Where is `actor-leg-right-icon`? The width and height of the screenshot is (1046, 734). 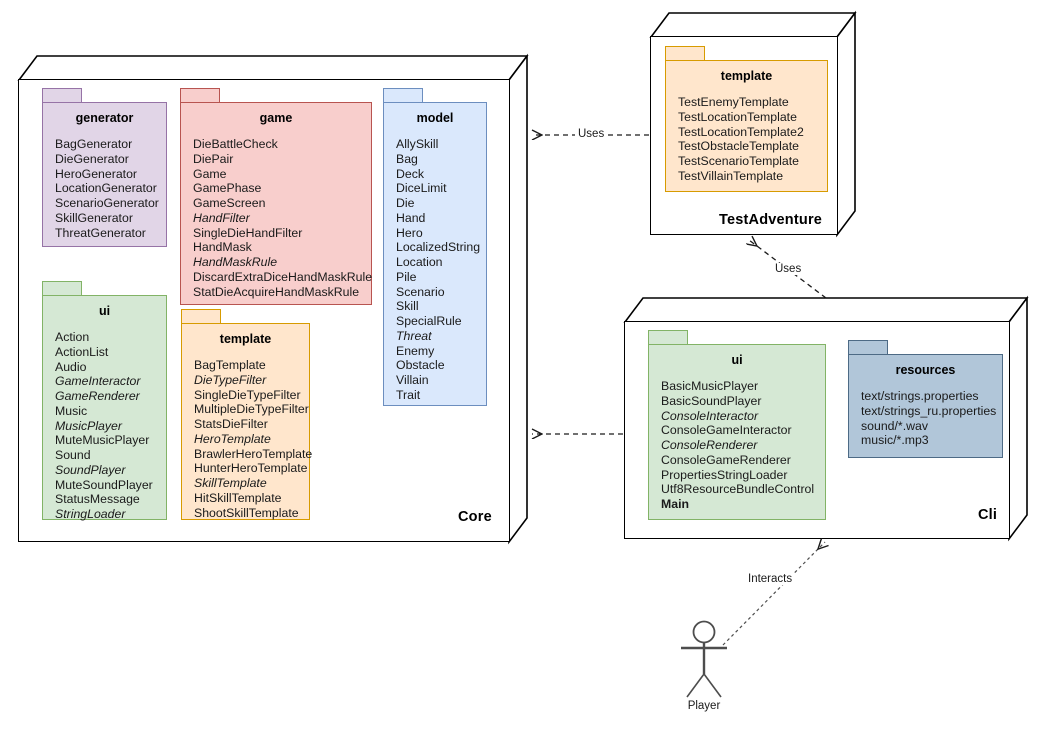
actor-leg-right-icon is located at coordinates (712, 685).